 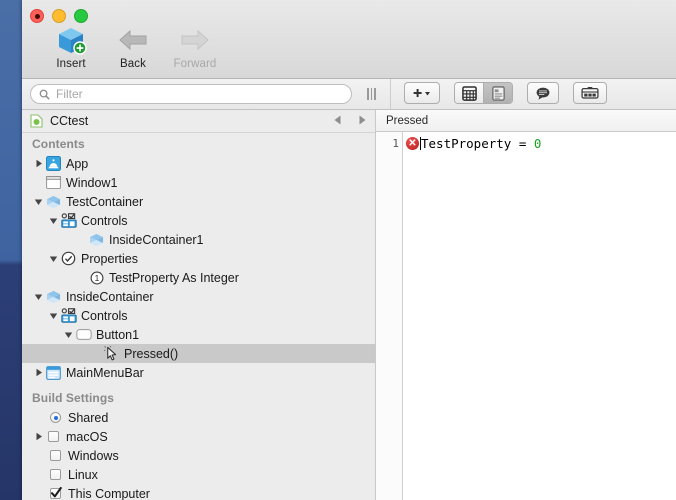 I want to click on tree-row-mainmenubar: MainMenuBar, so click(x=198, y=372).